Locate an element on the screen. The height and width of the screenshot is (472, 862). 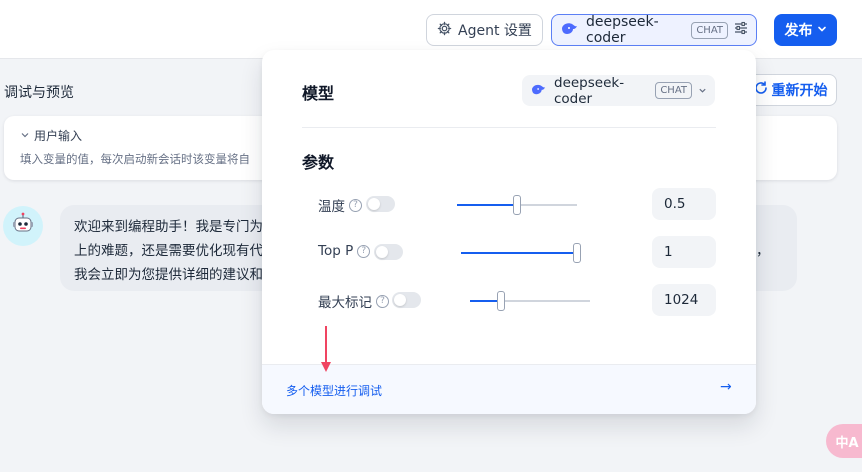
param-top-p-toggle is located at coordinates (388, 252).